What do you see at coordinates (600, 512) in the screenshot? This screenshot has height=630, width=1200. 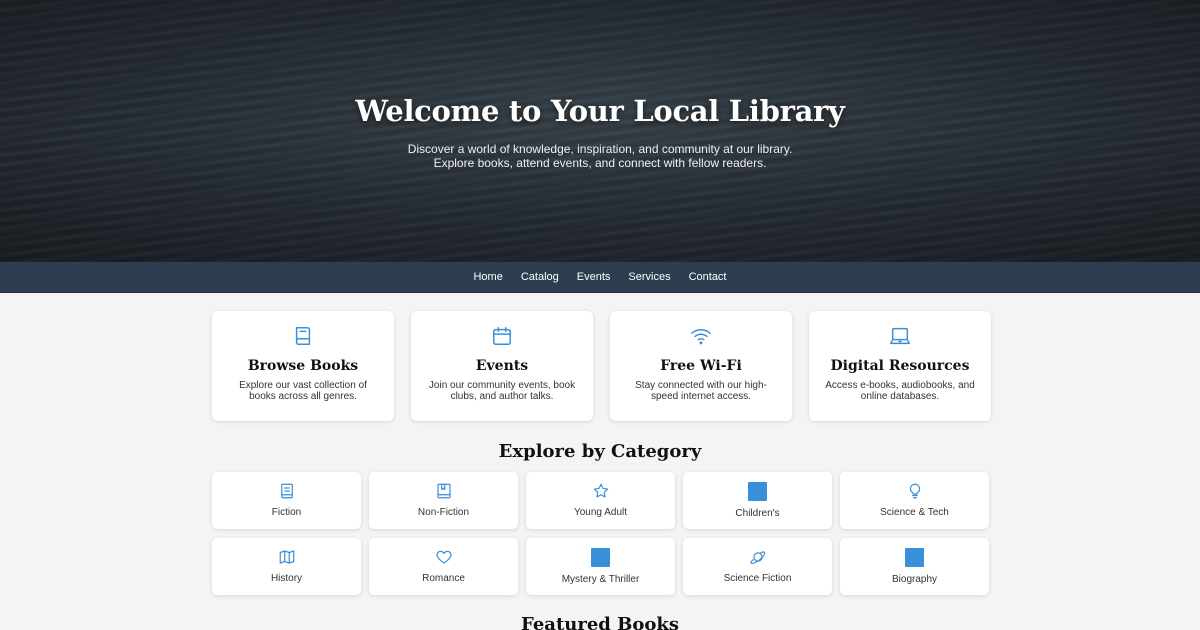 I see `category-label: Young Adult` at bounding box center [600, 512].